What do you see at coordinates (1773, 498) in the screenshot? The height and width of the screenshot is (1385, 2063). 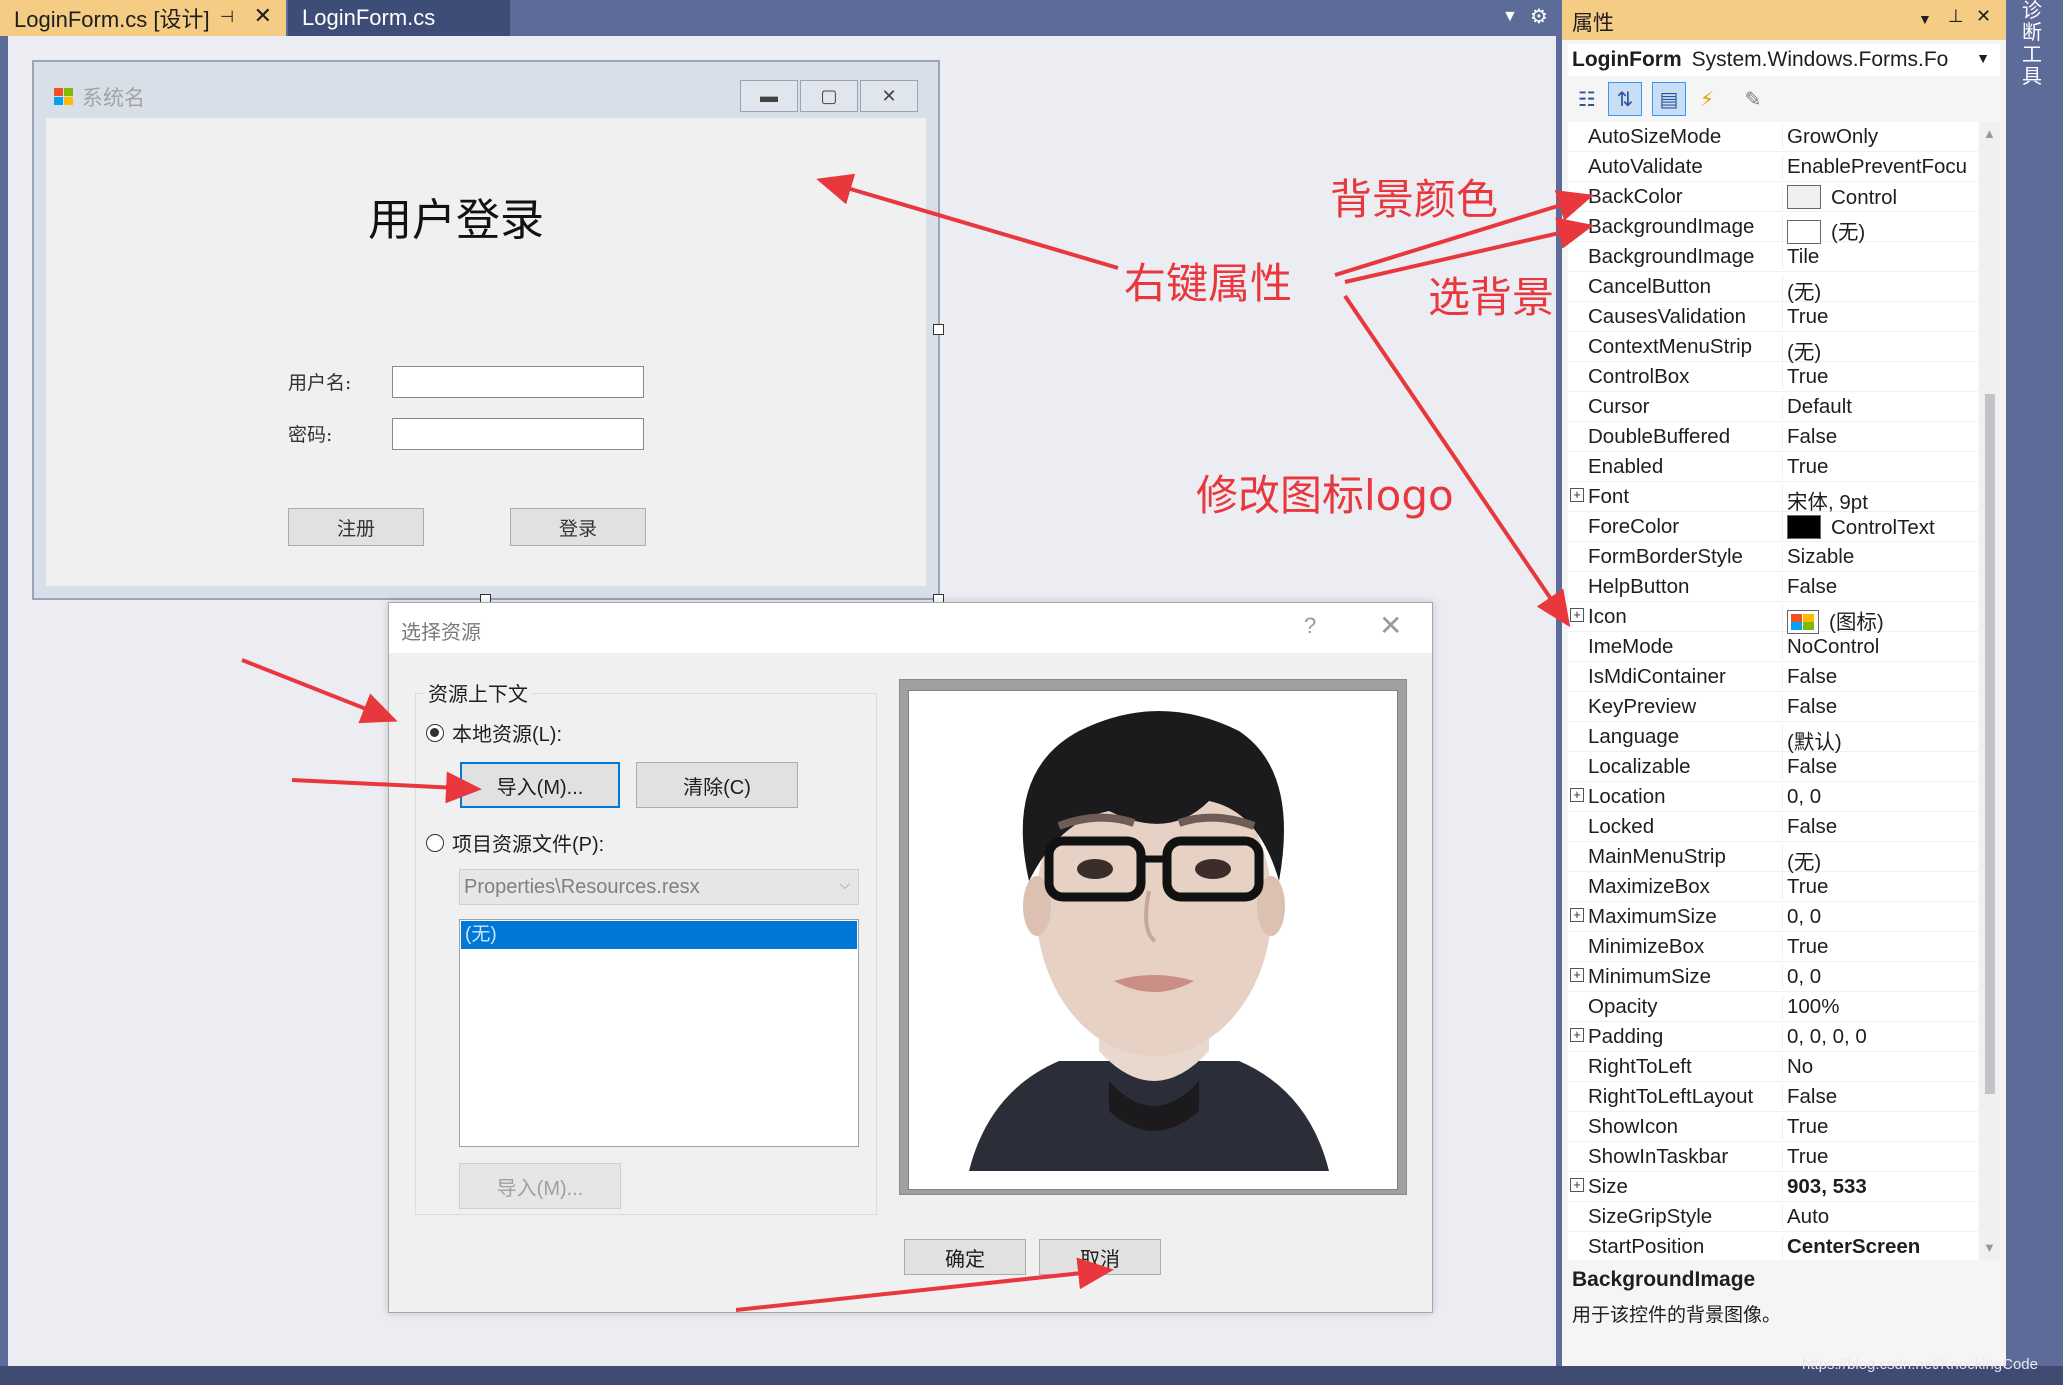 I see `property-row: + Font 宋体, 9pt` at bounding box center [1773, 498].